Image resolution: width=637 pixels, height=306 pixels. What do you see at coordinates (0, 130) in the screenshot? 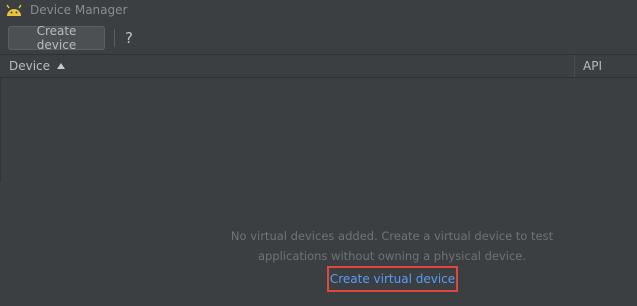
I see `table-left-border` at bounding box center [0, 130].